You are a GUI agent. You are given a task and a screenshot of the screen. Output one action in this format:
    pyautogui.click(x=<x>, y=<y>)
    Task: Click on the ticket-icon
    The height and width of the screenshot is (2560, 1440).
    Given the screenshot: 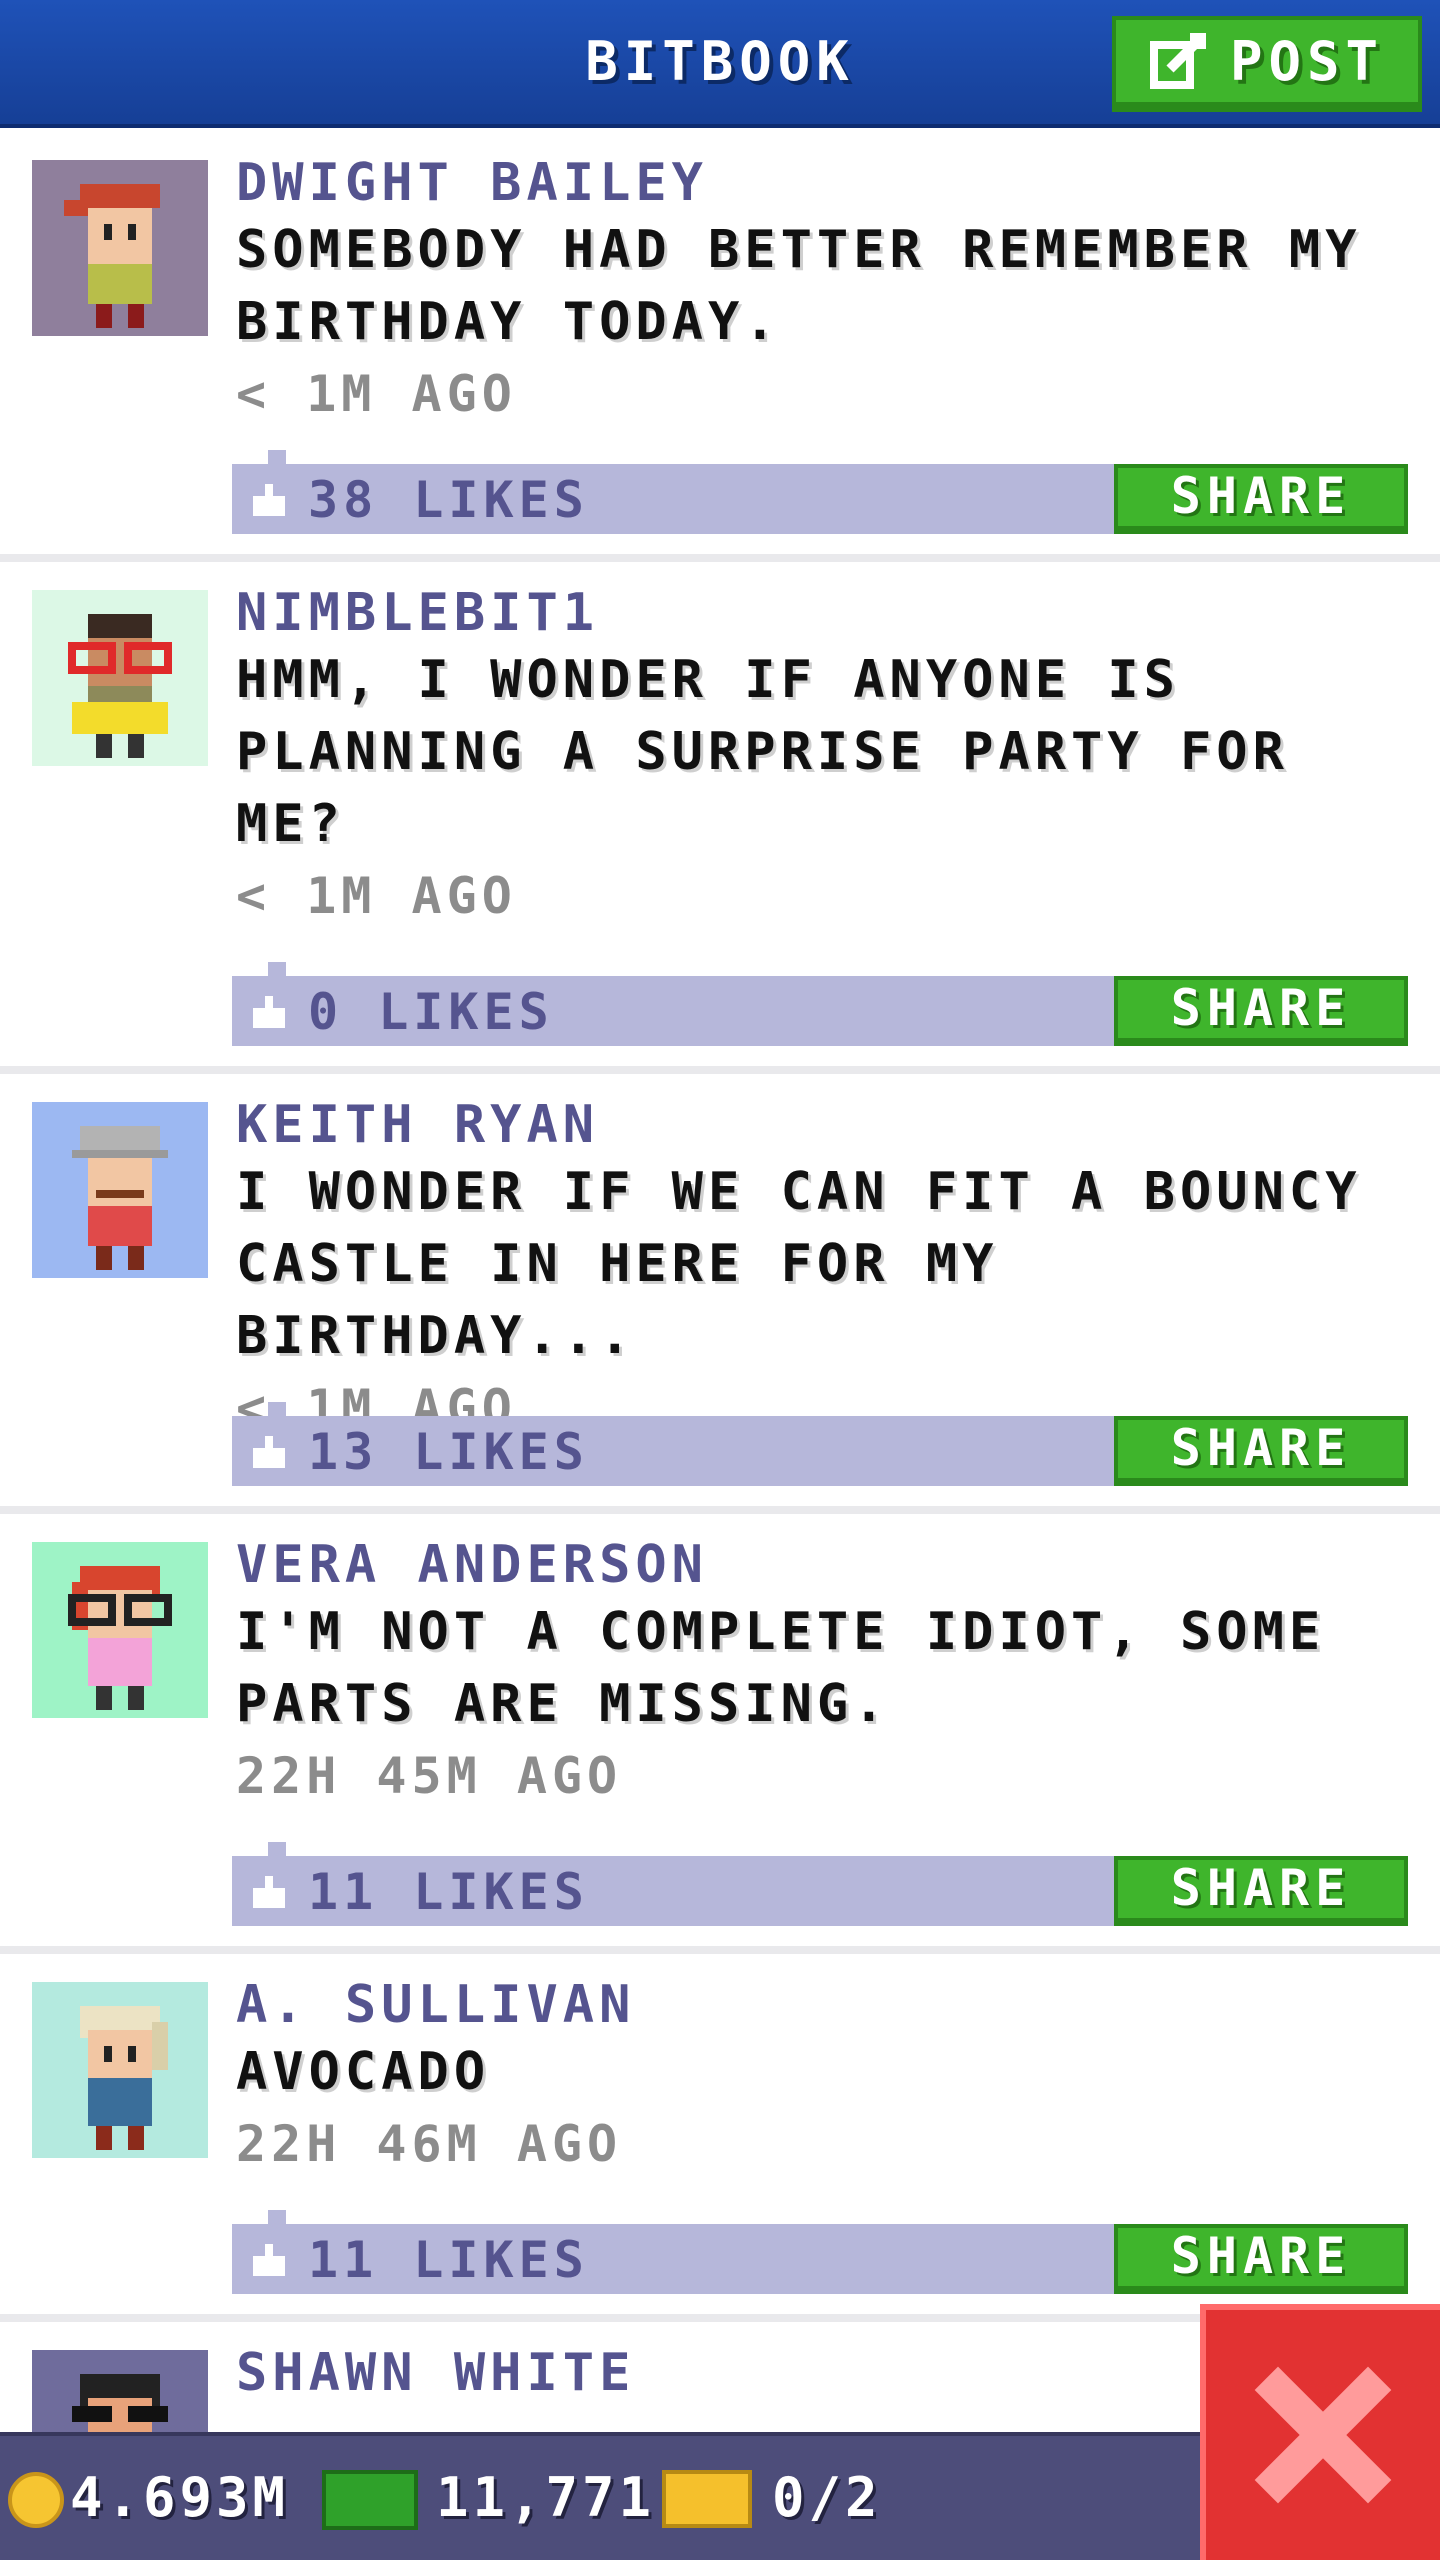 What is the action you would take?
    pyautogui.click(x=707, y=2499)
    